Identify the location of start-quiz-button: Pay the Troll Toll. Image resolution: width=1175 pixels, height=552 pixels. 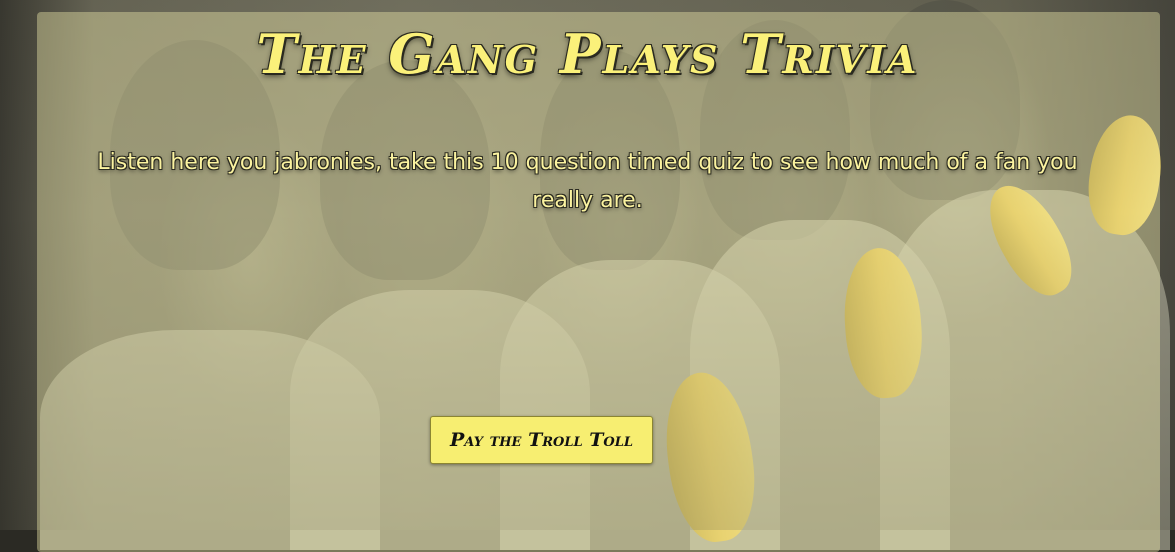
(541, 440).